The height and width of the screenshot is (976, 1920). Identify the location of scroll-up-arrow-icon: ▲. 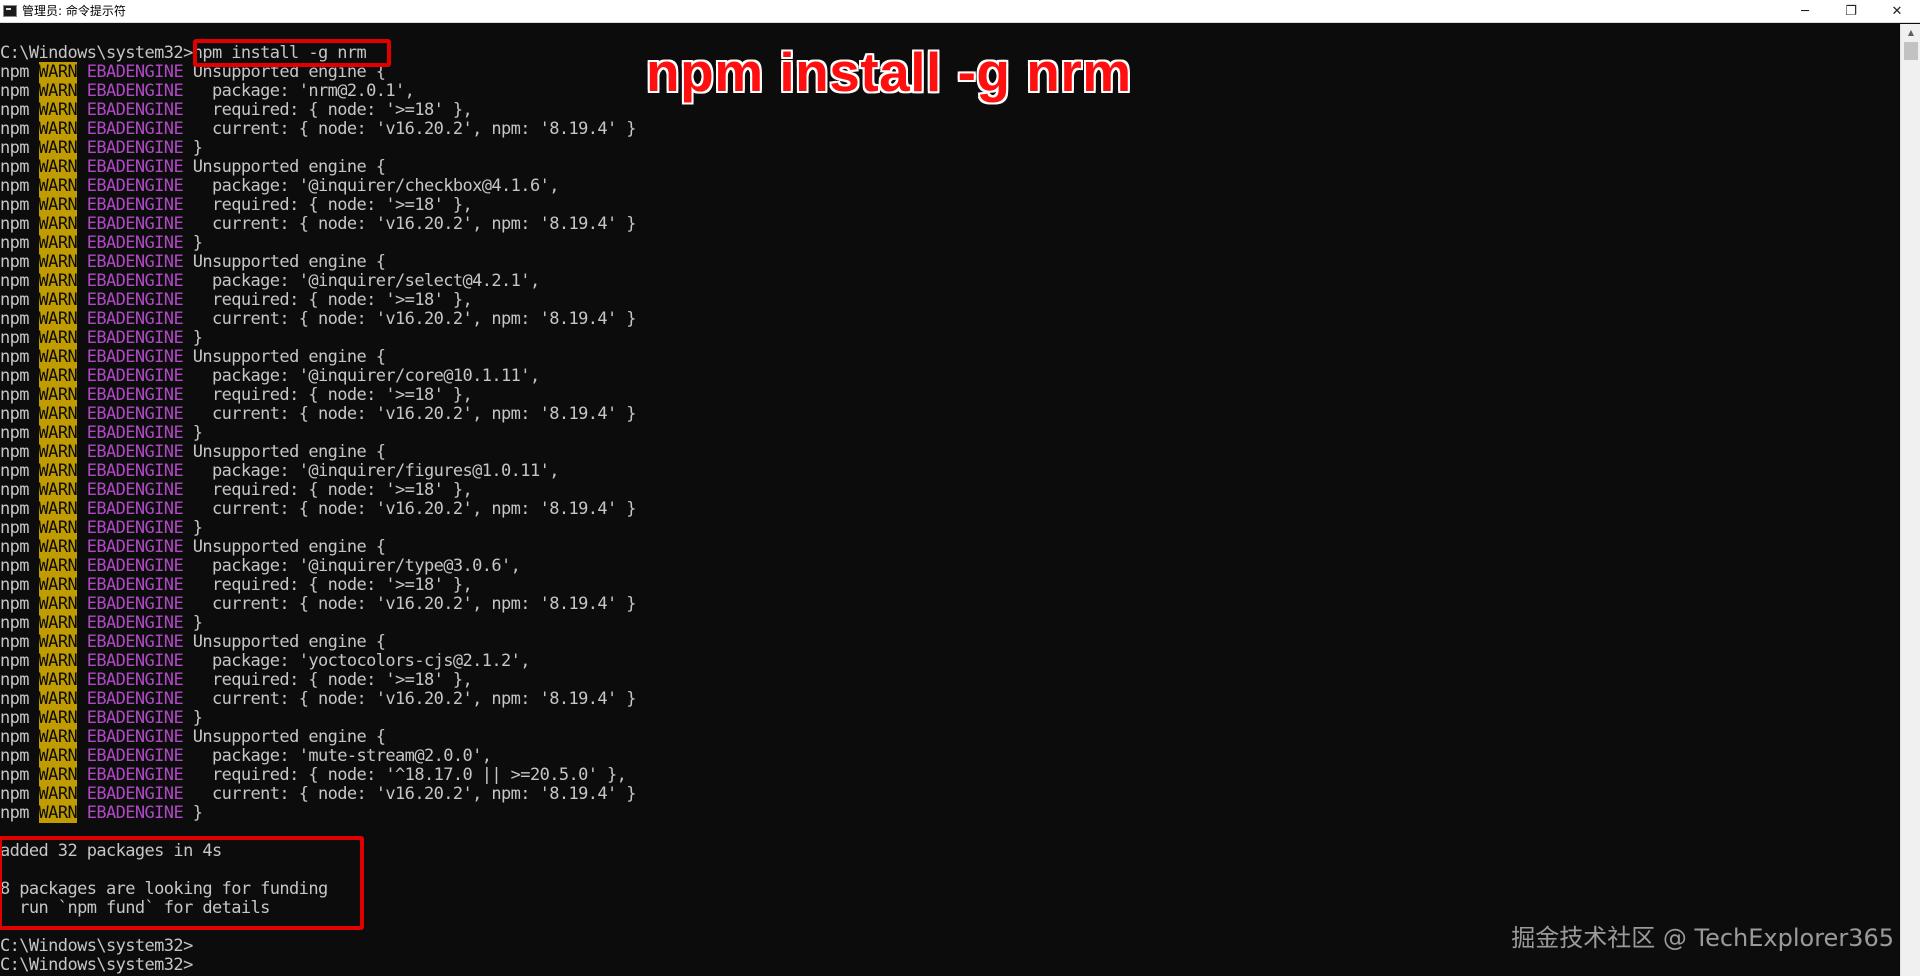
(1910, 32).